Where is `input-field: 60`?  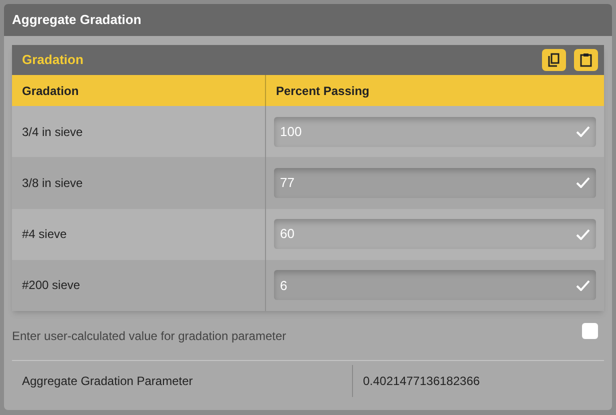
input-field: 60 is located at coordinates (435, 234).